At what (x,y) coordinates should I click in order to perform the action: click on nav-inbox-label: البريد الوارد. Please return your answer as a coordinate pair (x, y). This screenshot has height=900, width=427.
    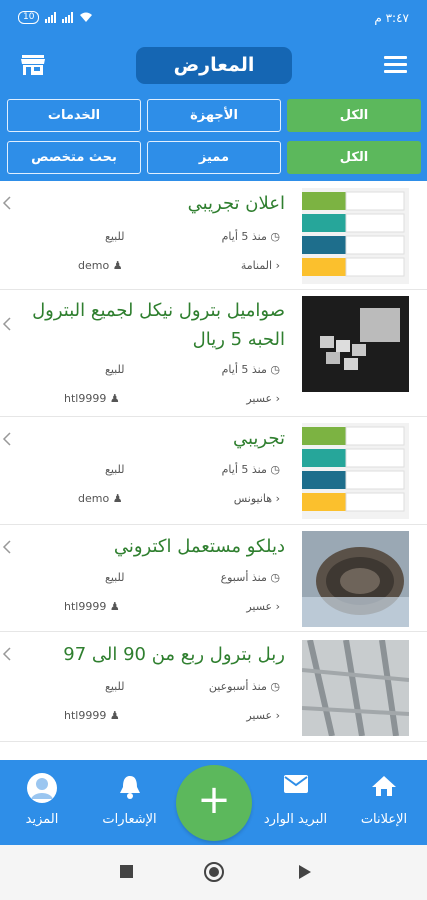
    Looking at the image, I should click on (295, 819).